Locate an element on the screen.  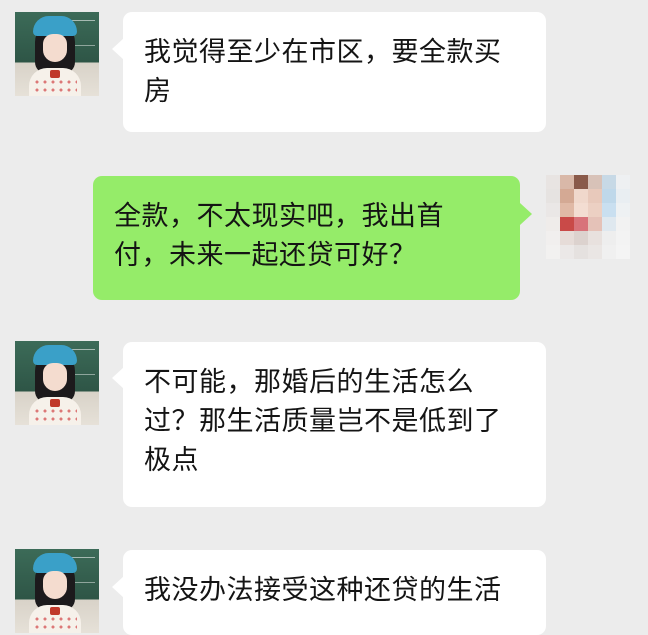
bubble-tail is located at coordinates (526, 214).